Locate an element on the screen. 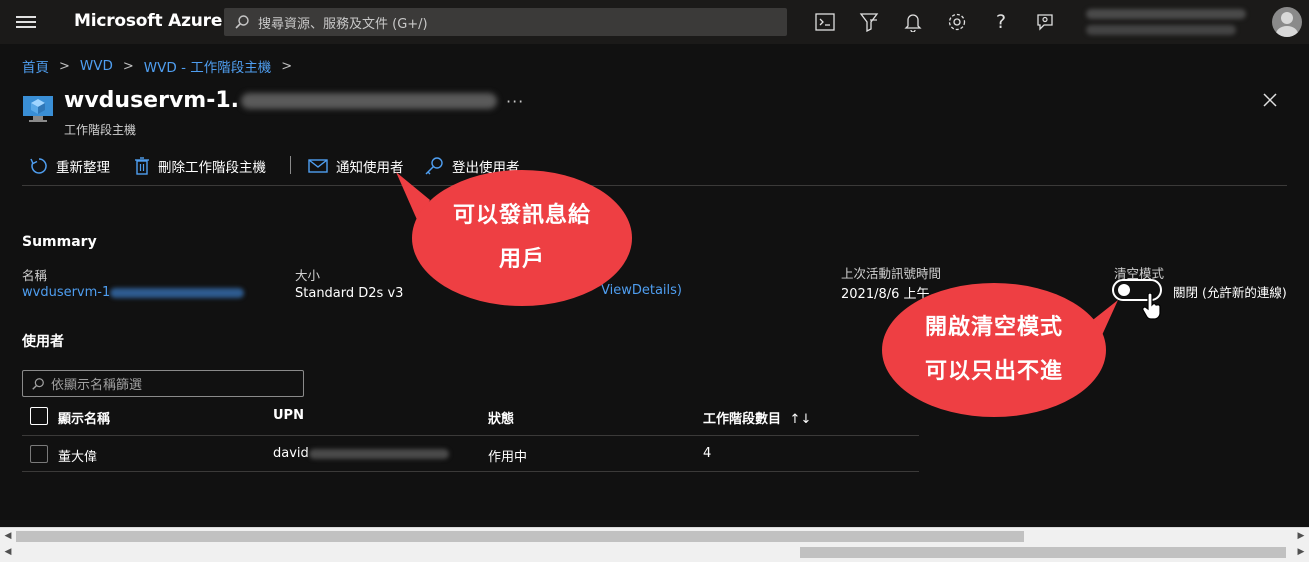 The height and width of the screenshot is (562, 1309). name-label: 名稱 is located at coordinates (35, 275).